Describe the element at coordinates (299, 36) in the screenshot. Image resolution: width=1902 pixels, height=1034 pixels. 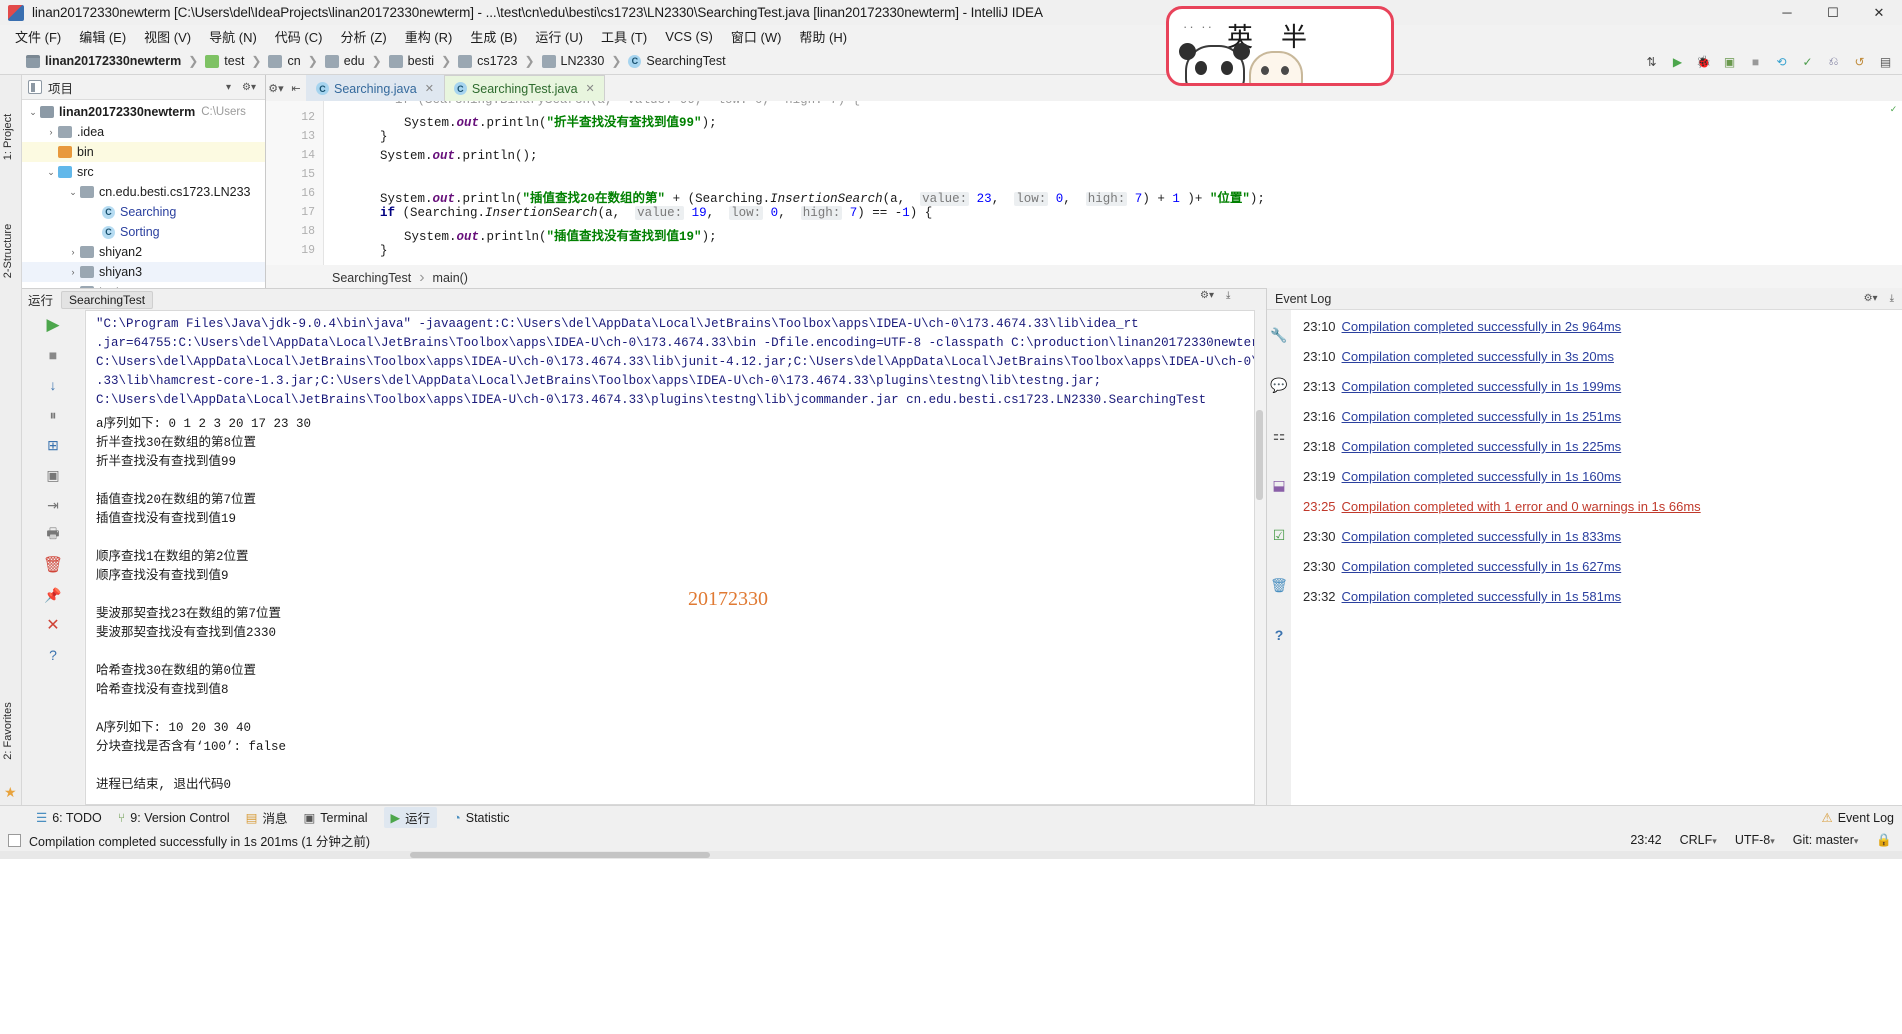
I see `menu-item-code: 代码 (C)` at that location.